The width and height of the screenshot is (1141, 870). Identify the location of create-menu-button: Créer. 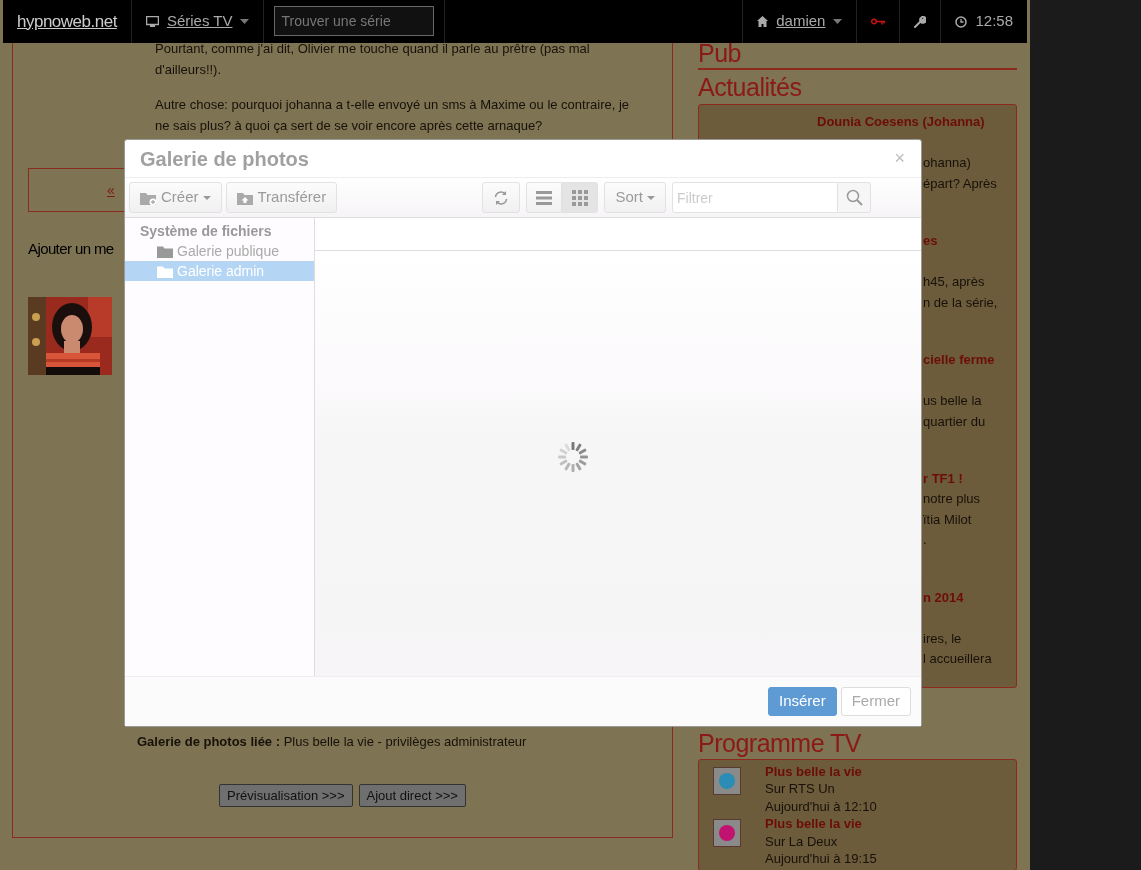
(175, 197).